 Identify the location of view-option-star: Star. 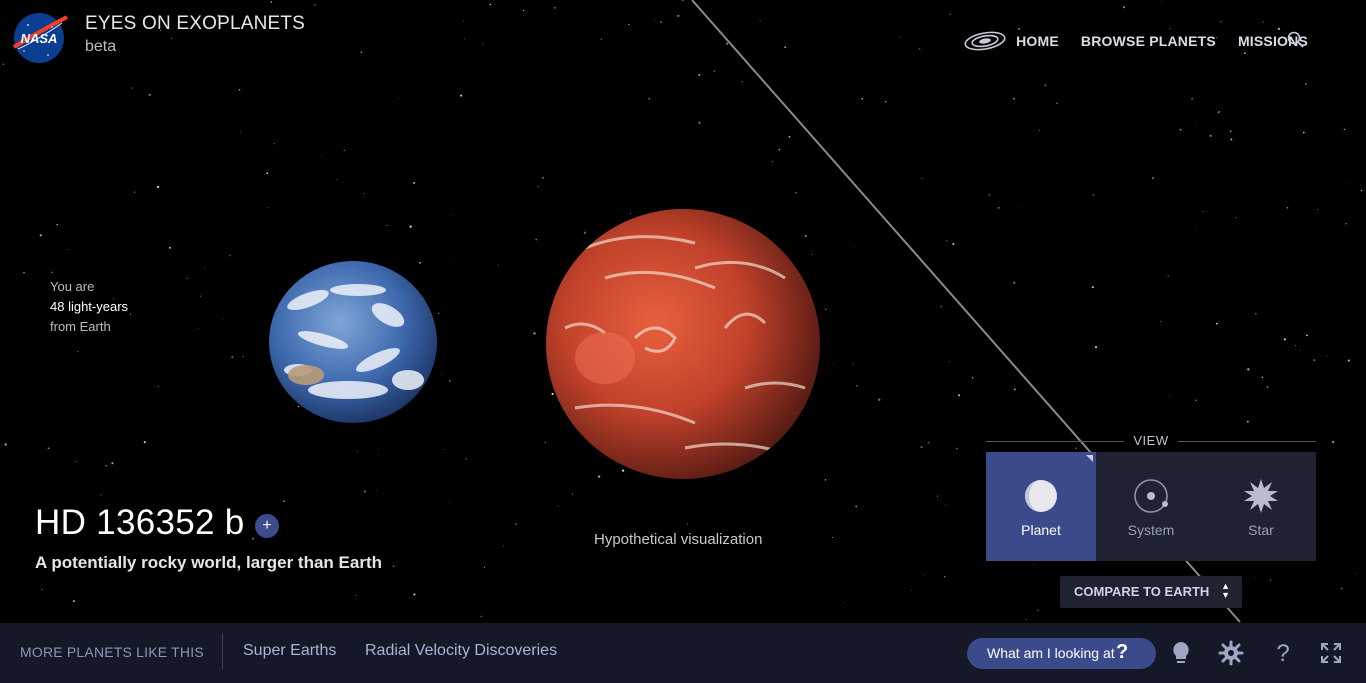
(1261, 506).